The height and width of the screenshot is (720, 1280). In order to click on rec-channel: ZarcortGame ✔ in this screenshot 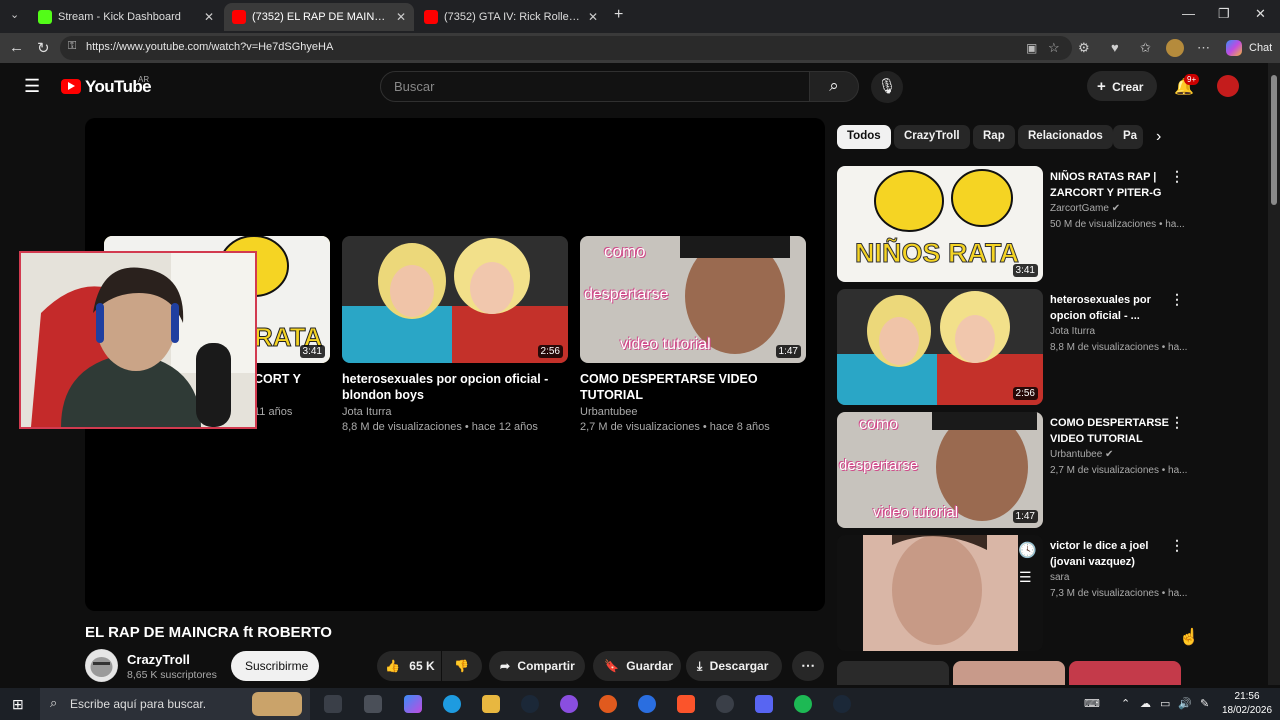, I will do `click(1085, 208)`.